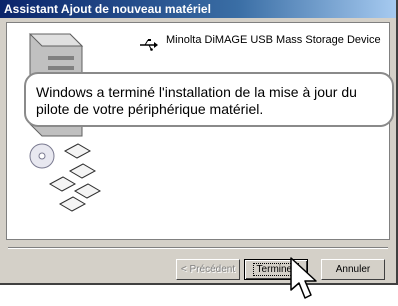 The height and width of the screenshot is (306, 398). I want to click on cancel-button: Annuler, so click(353, 269).